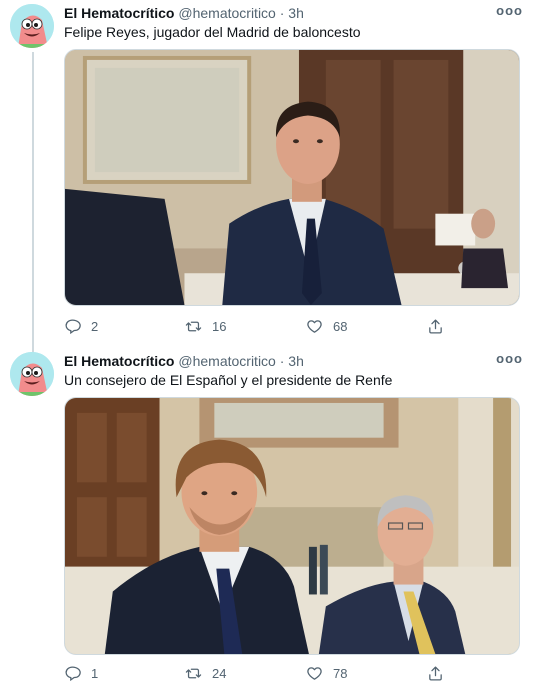 The height and width of the screenshot is (685, 533). I want to click on tweet-actions: 2 16 68, so click(263, 326).